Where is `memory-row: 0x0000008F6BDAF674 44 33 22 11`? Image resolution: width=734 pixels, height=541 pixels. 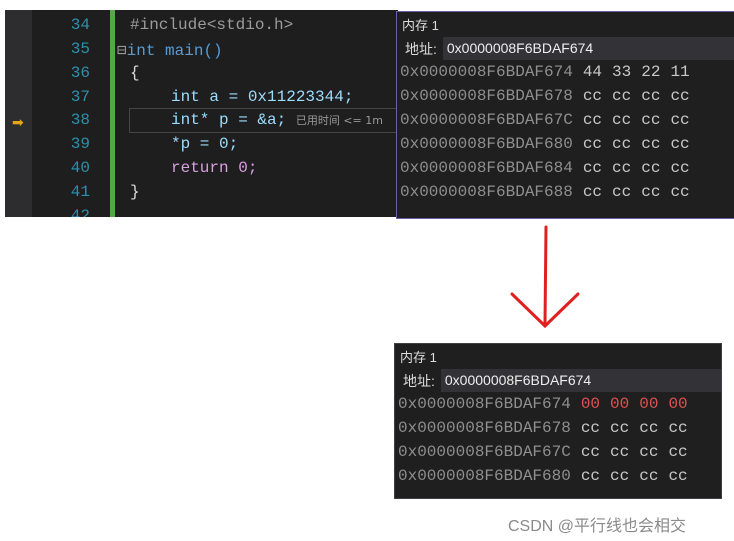
memory-row: 0x0000008F6BDAF674 44 33 22 11 is located at coordinates (565, 72).